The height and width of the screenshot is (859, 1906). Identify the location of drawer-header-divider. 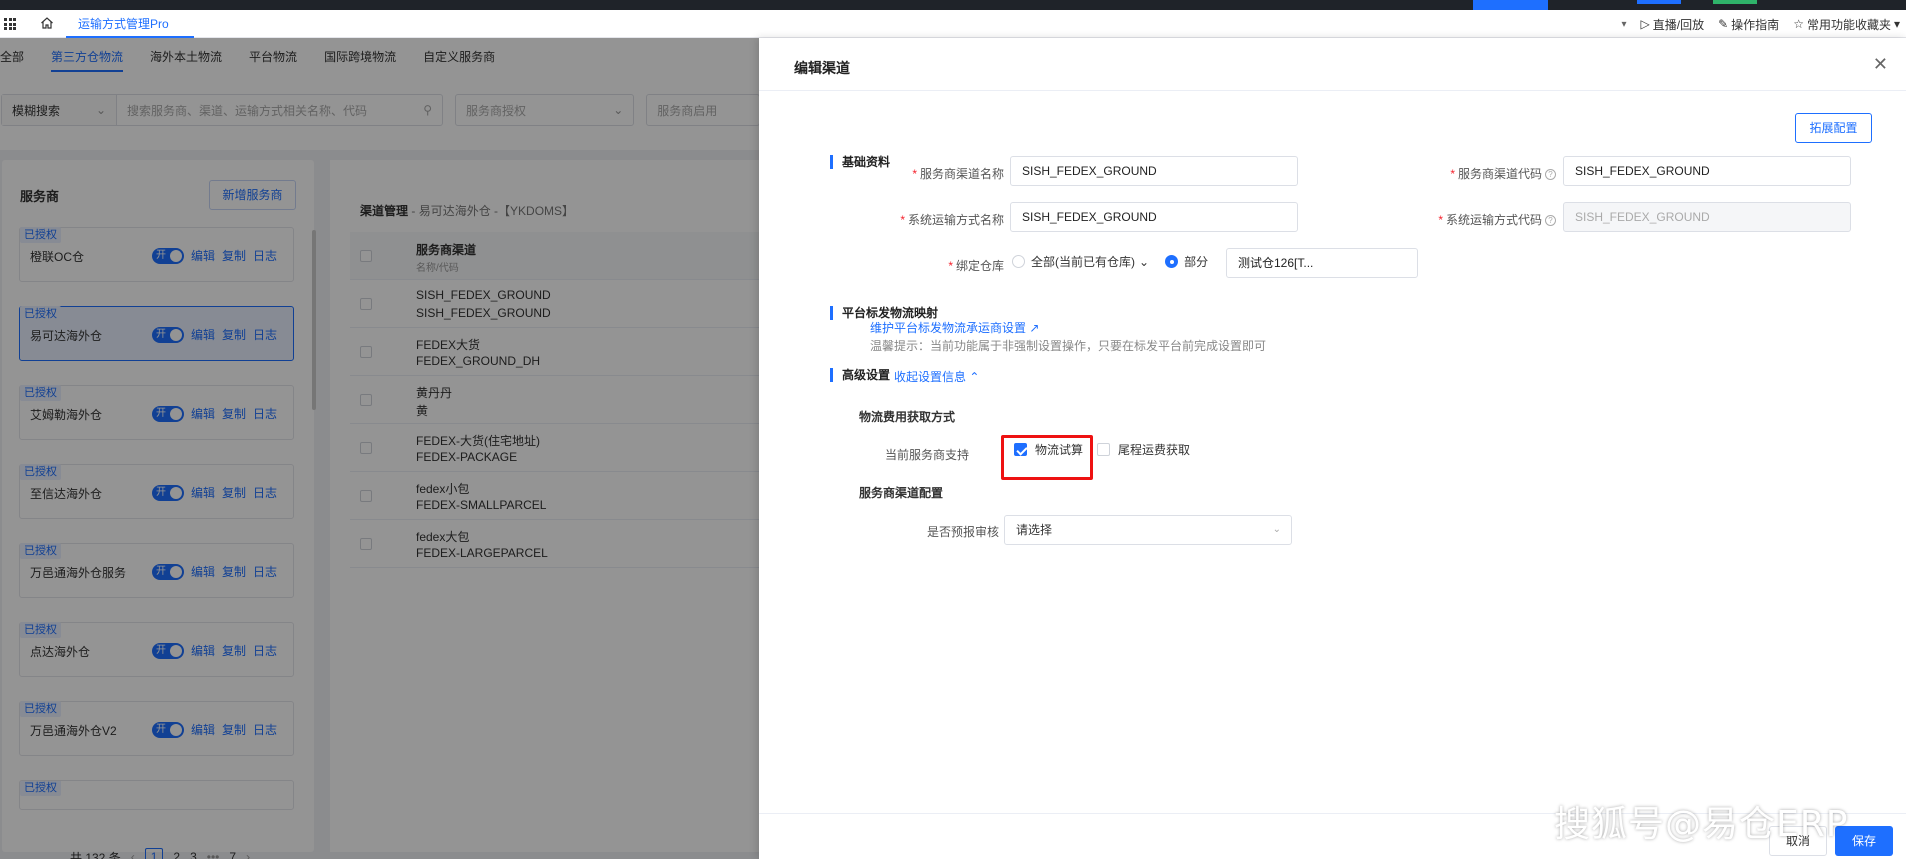
(1332, 90).